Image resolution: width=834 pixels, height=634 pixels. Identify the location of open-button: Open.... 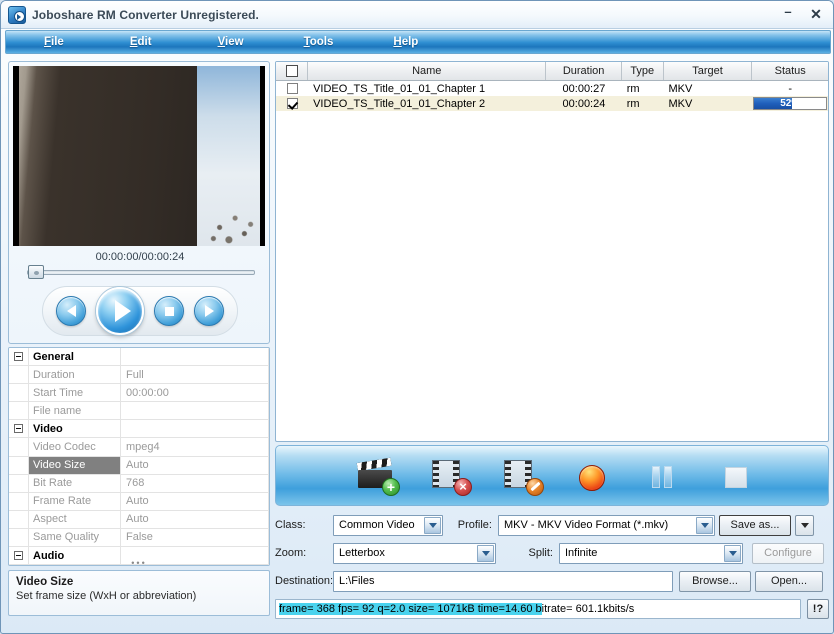
(789, 581).